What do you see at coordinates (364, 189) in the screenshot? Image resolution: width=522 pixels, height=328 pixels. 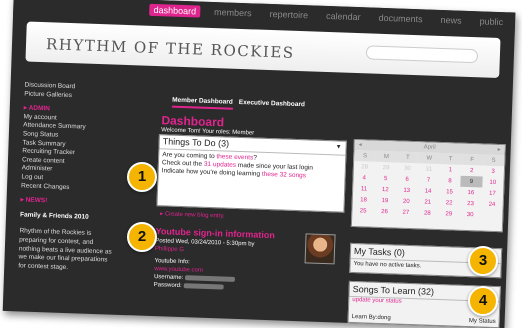 I see `calendar-day: 11` at bounding box center [364, 189].